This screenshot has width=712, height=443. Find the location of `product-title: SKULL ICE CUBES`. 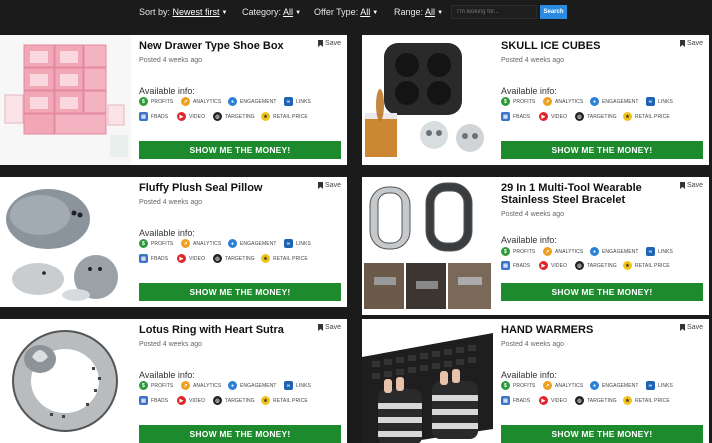

product-title: SKULL ICE CUBES is located at coordinates (586, 46).